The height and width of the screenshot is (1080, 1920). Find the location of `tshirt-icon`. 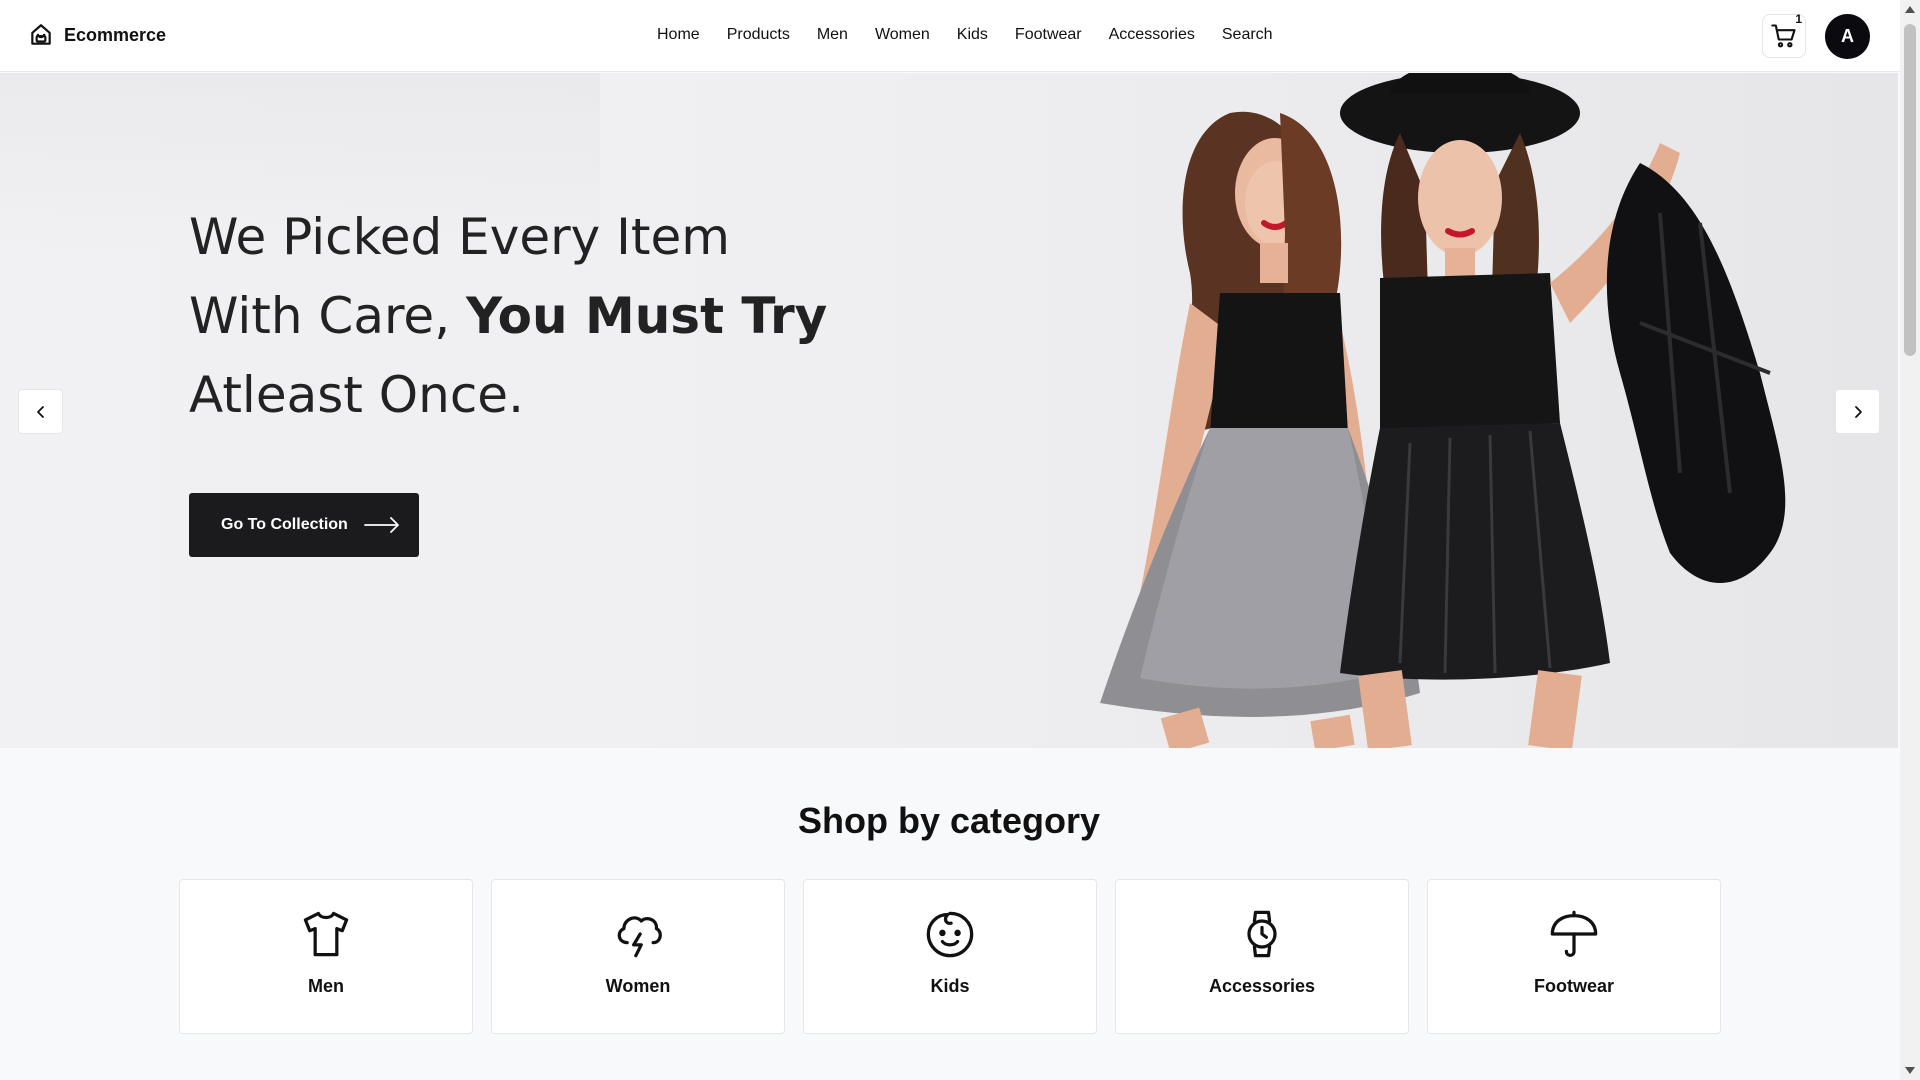

tshirt-icon is located at coordinates (326, 934).